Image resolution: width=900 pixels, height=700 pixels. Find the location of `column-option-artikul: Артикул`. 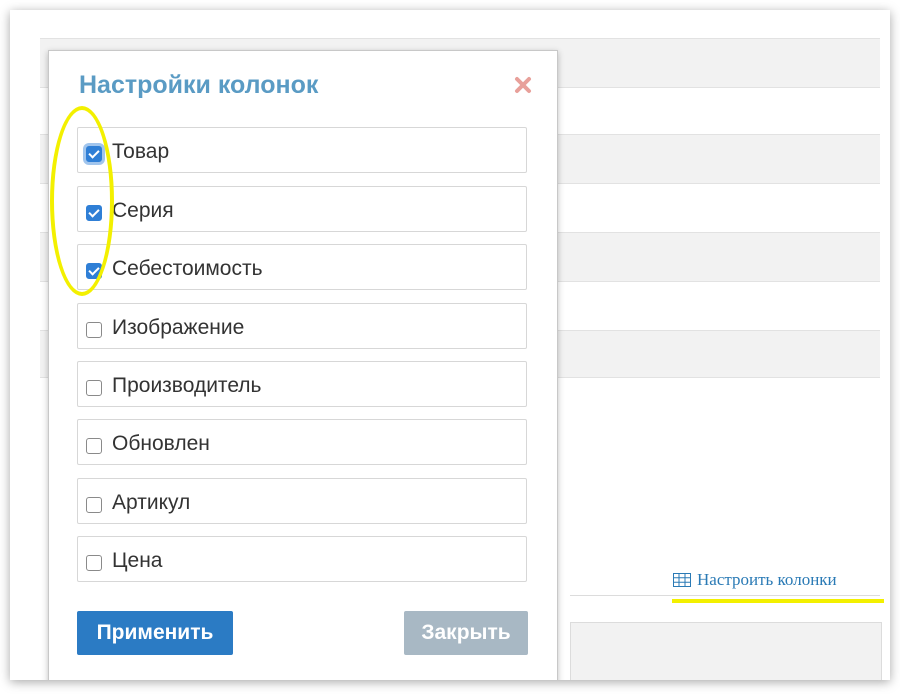

column-option-artikul: Артикул is located at coordinates (302, 501).